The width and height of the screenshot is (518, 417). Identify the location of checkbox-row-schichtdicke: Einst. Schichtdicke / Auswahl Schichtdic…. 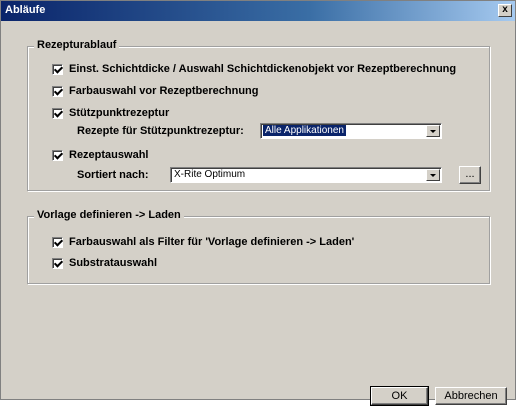
(254, 69).